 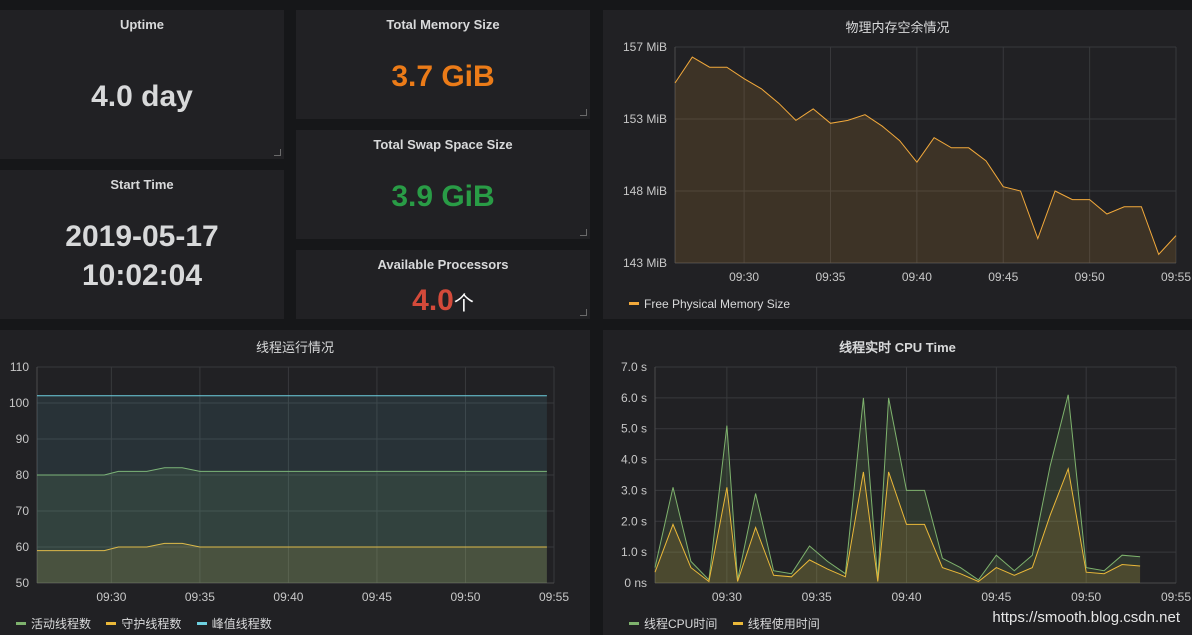 I want to click on y-tick-label: 80, so click(x=23, y=475).